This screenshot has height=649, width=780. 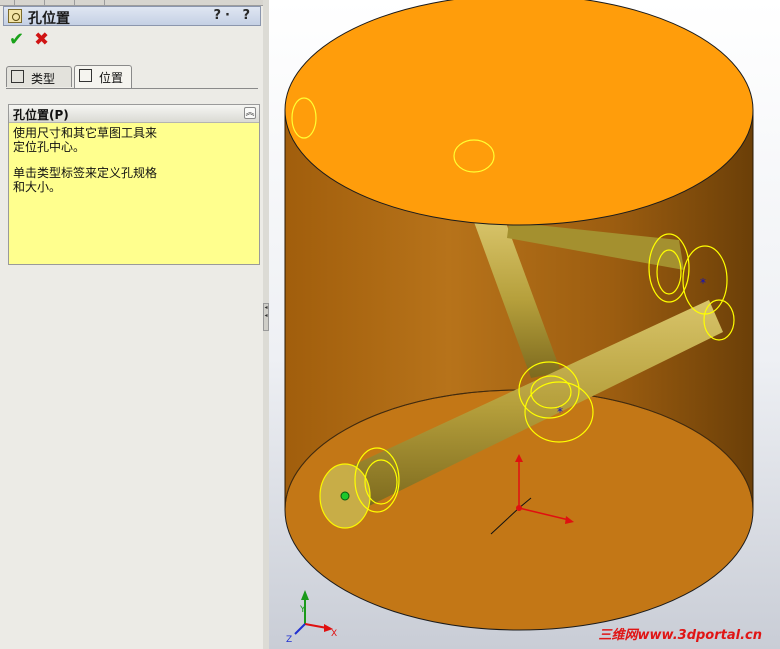 What do you see at coordinates (41, 115) in the screenshot?
I see `section-title: 孔位置(P)` at bounding box center [41, 115].